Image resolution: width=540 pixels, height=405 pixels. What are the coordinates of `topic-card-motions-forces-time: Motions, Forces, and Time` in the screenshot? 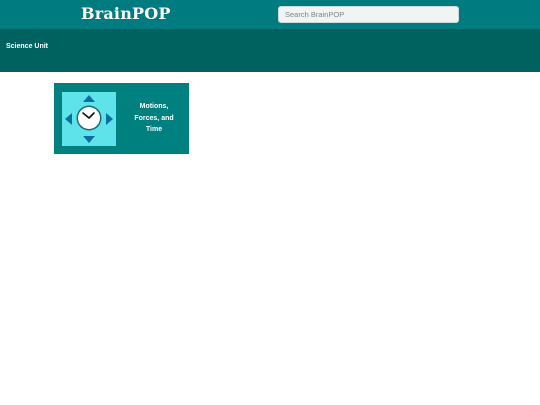 It's located at (121, 118).